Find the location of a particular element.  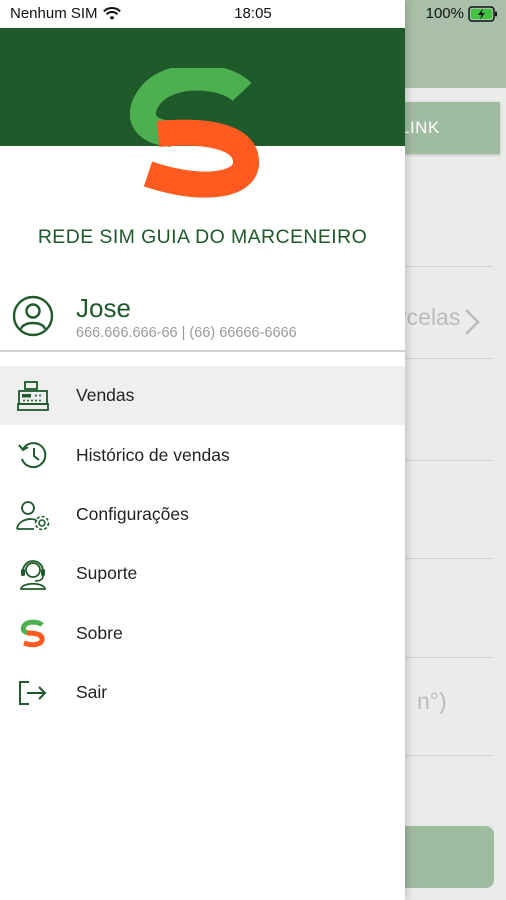

link-button-label: LINK is located at coordinates (422, 127).